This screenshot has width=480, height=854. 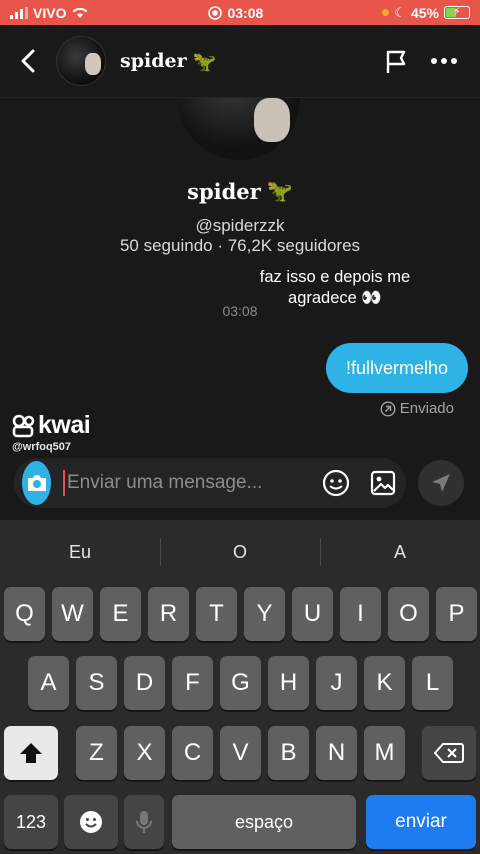 I want to click on avatar, so click(x=81, y=61).